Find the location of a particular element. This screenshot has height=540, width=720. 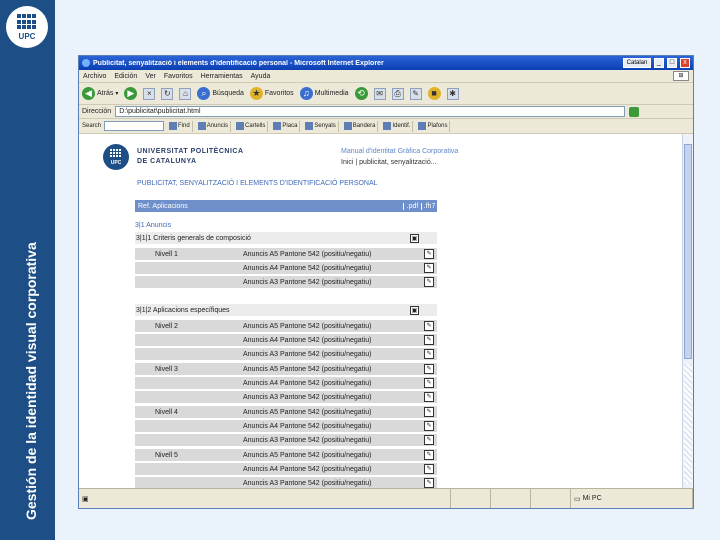

language-indicator: Catalan is located at coordinates (637, 63).